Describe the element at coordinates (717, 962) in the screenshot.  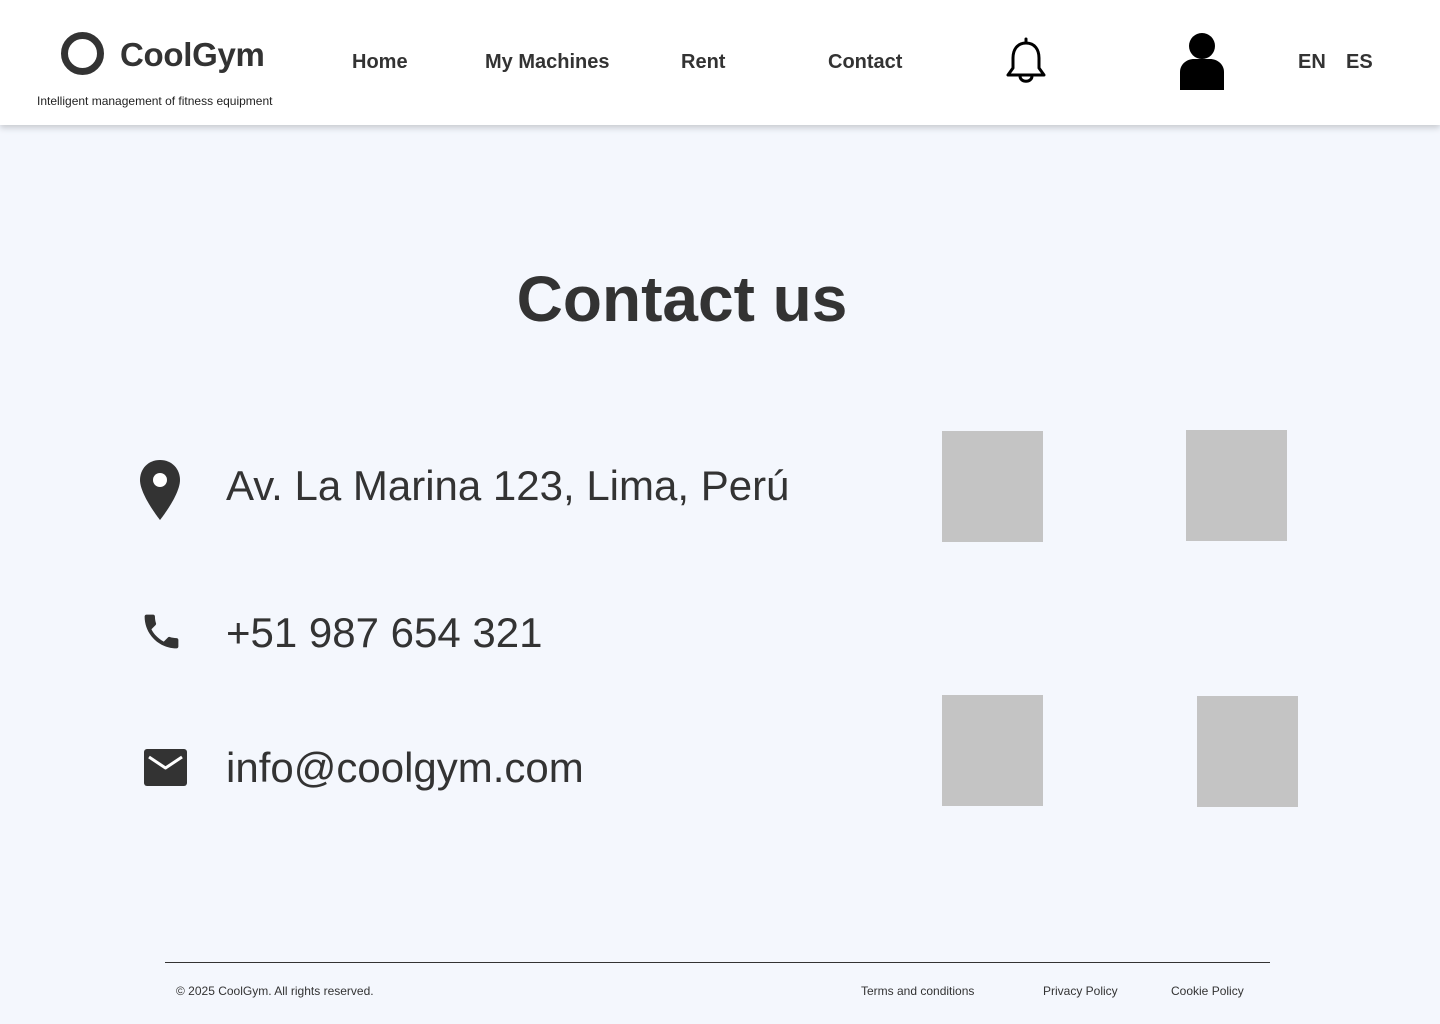
I see `footer-divider` at that location.